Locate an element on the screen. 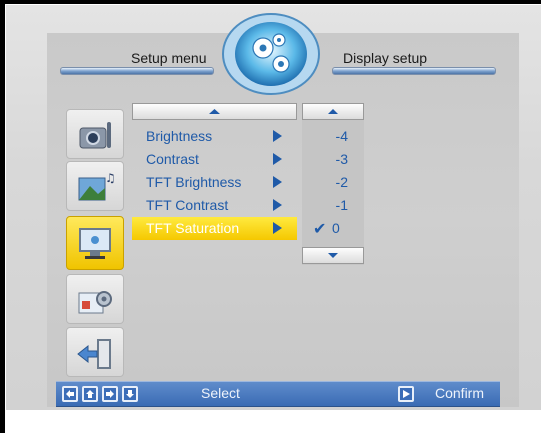 This screenshot has width=541, height=433. menu-item-label: Contrast is located at coordinates (172, 159).